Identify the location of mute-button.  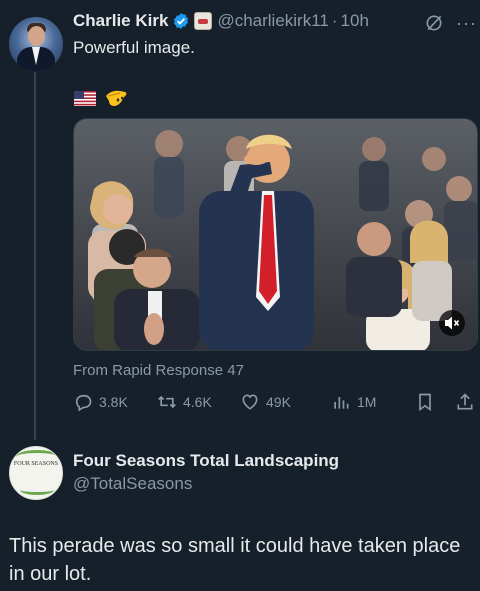
(452, 323).